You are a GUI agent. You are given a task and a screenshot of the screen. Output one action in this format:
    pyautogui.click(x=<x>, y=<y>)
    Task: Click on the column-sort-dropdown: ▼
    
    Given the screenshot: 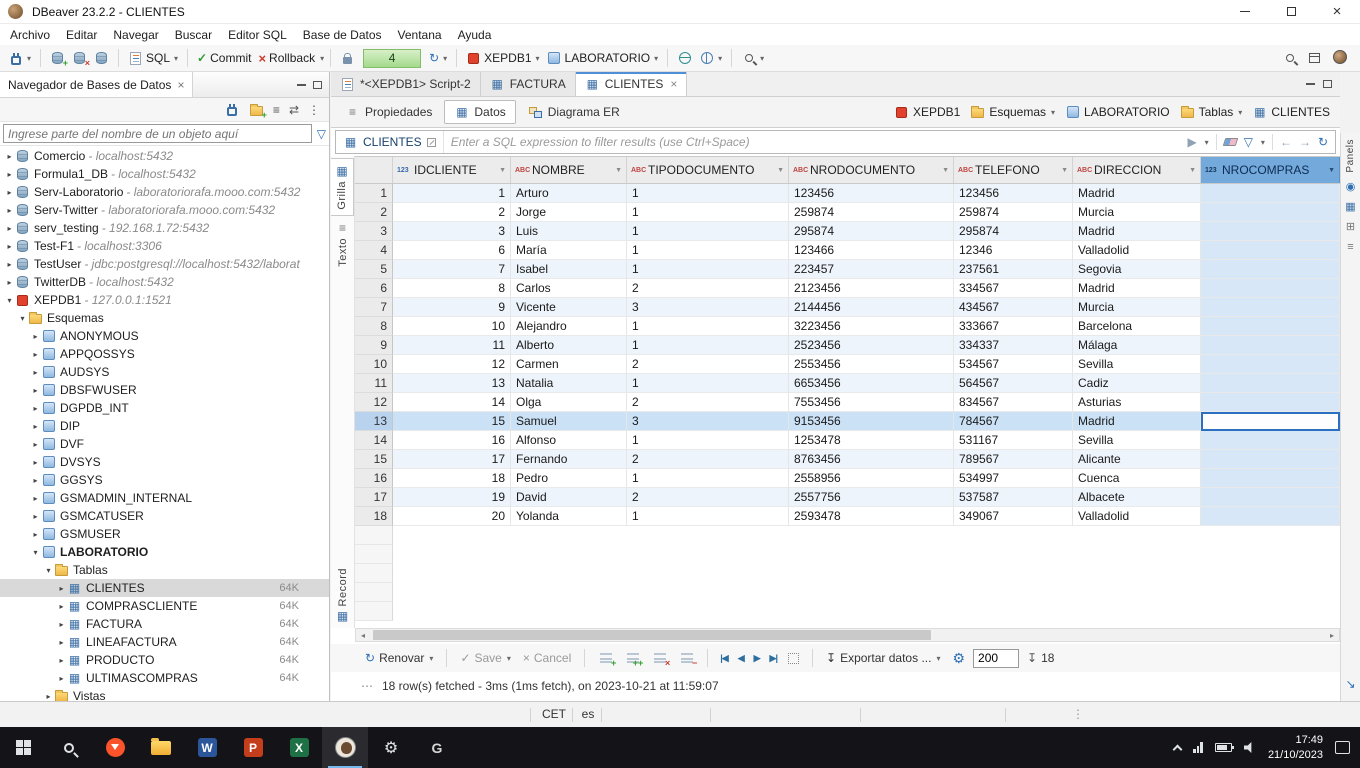 What is the action you would take?
    pyautogui.click(x=1191, y=170)
    